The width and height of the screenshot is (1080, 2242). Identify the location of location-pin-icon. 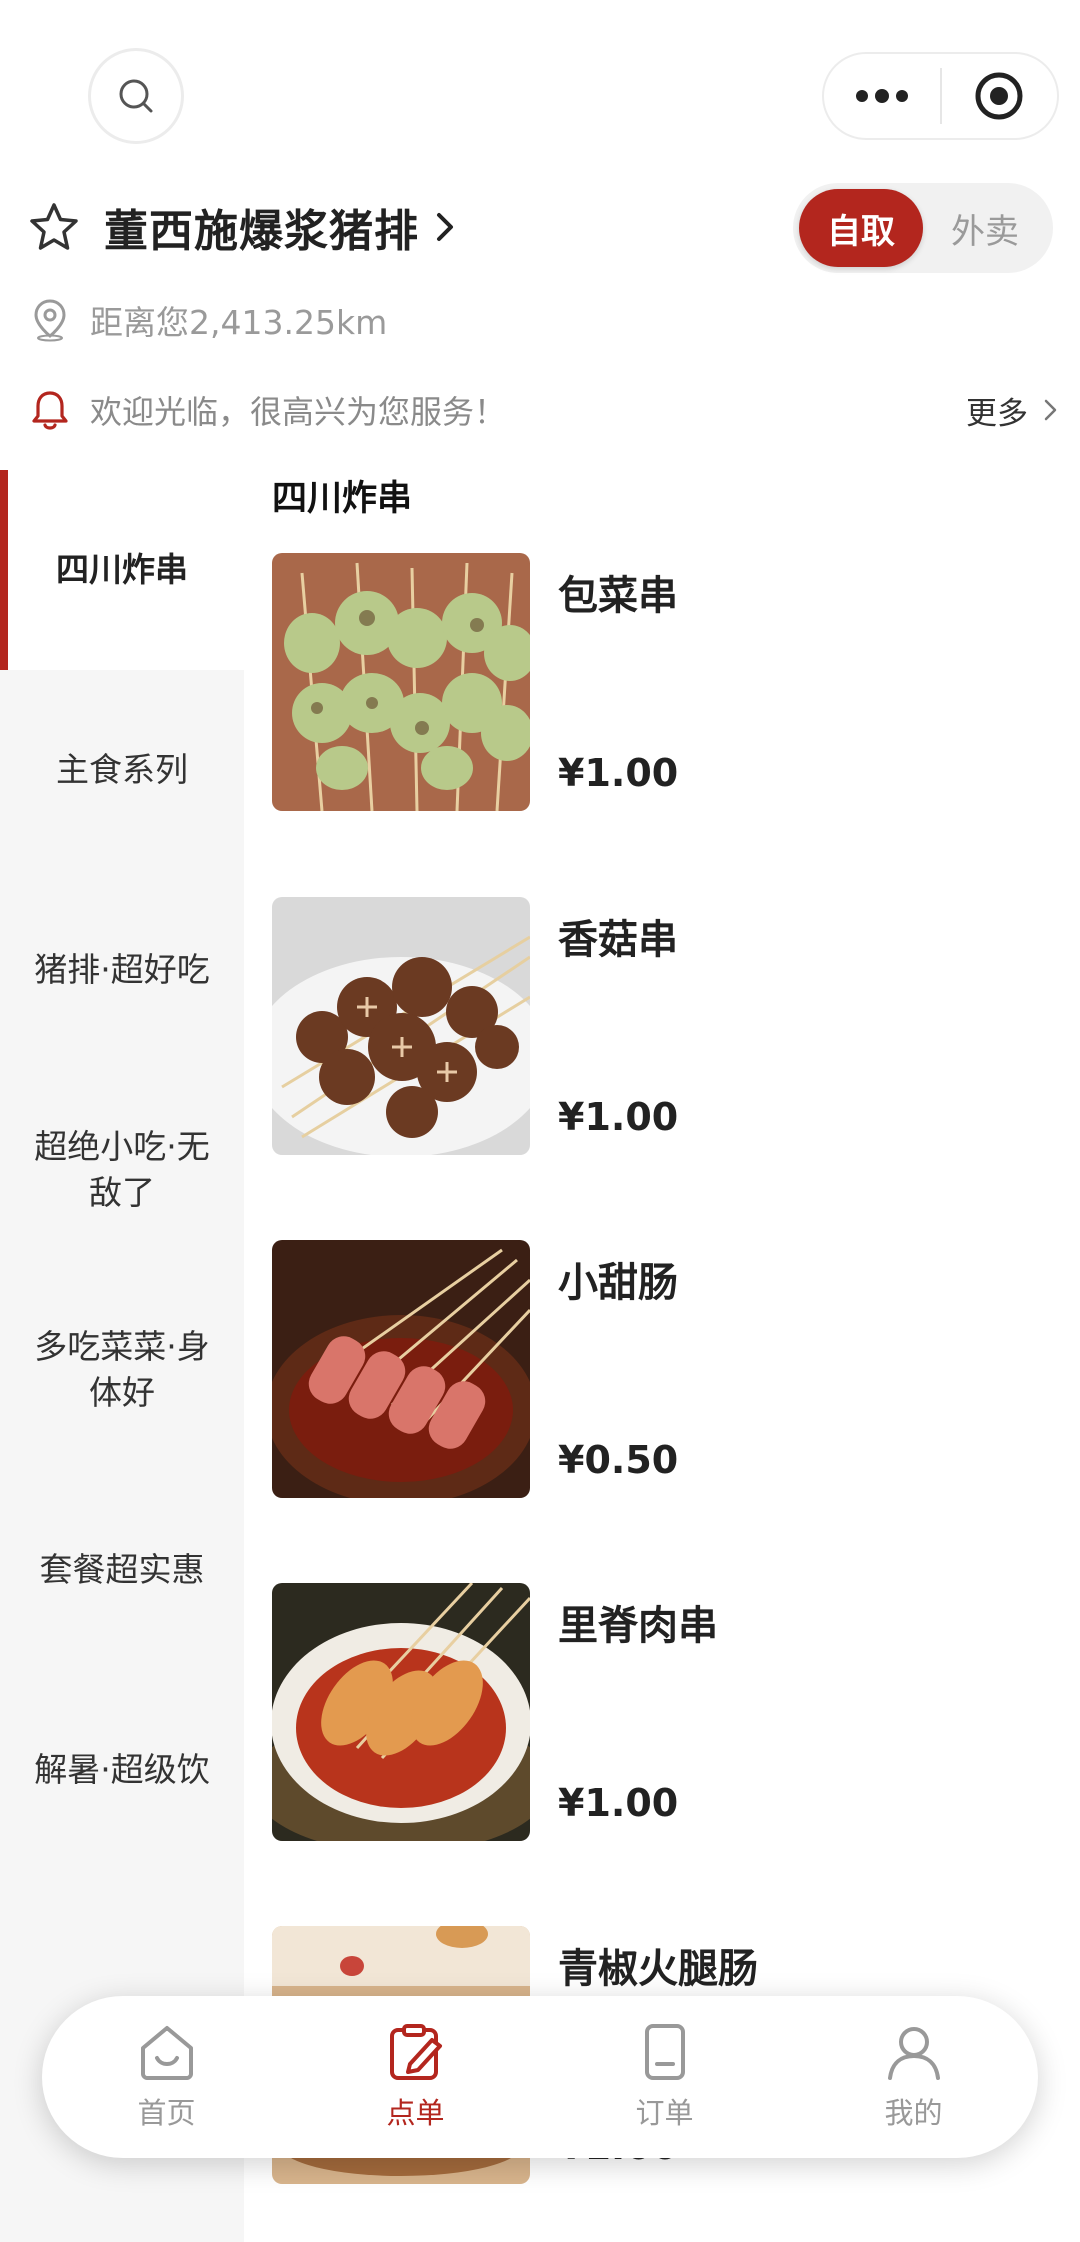
(50, 320).